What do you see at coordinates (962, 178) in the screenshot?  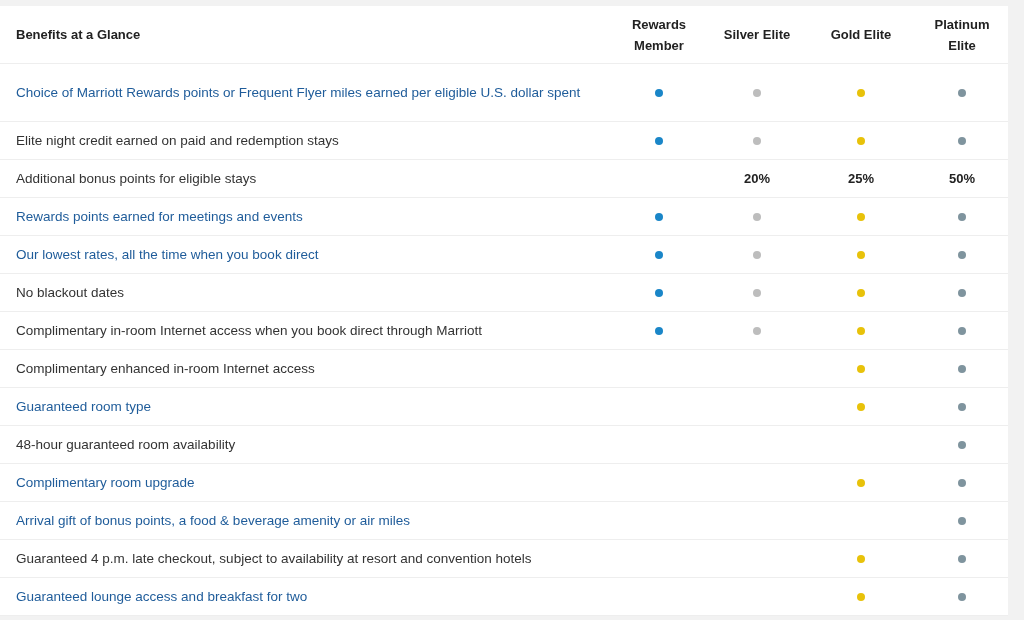 I see `bonus-percentage: 50%` at bounding box center [962, 178].